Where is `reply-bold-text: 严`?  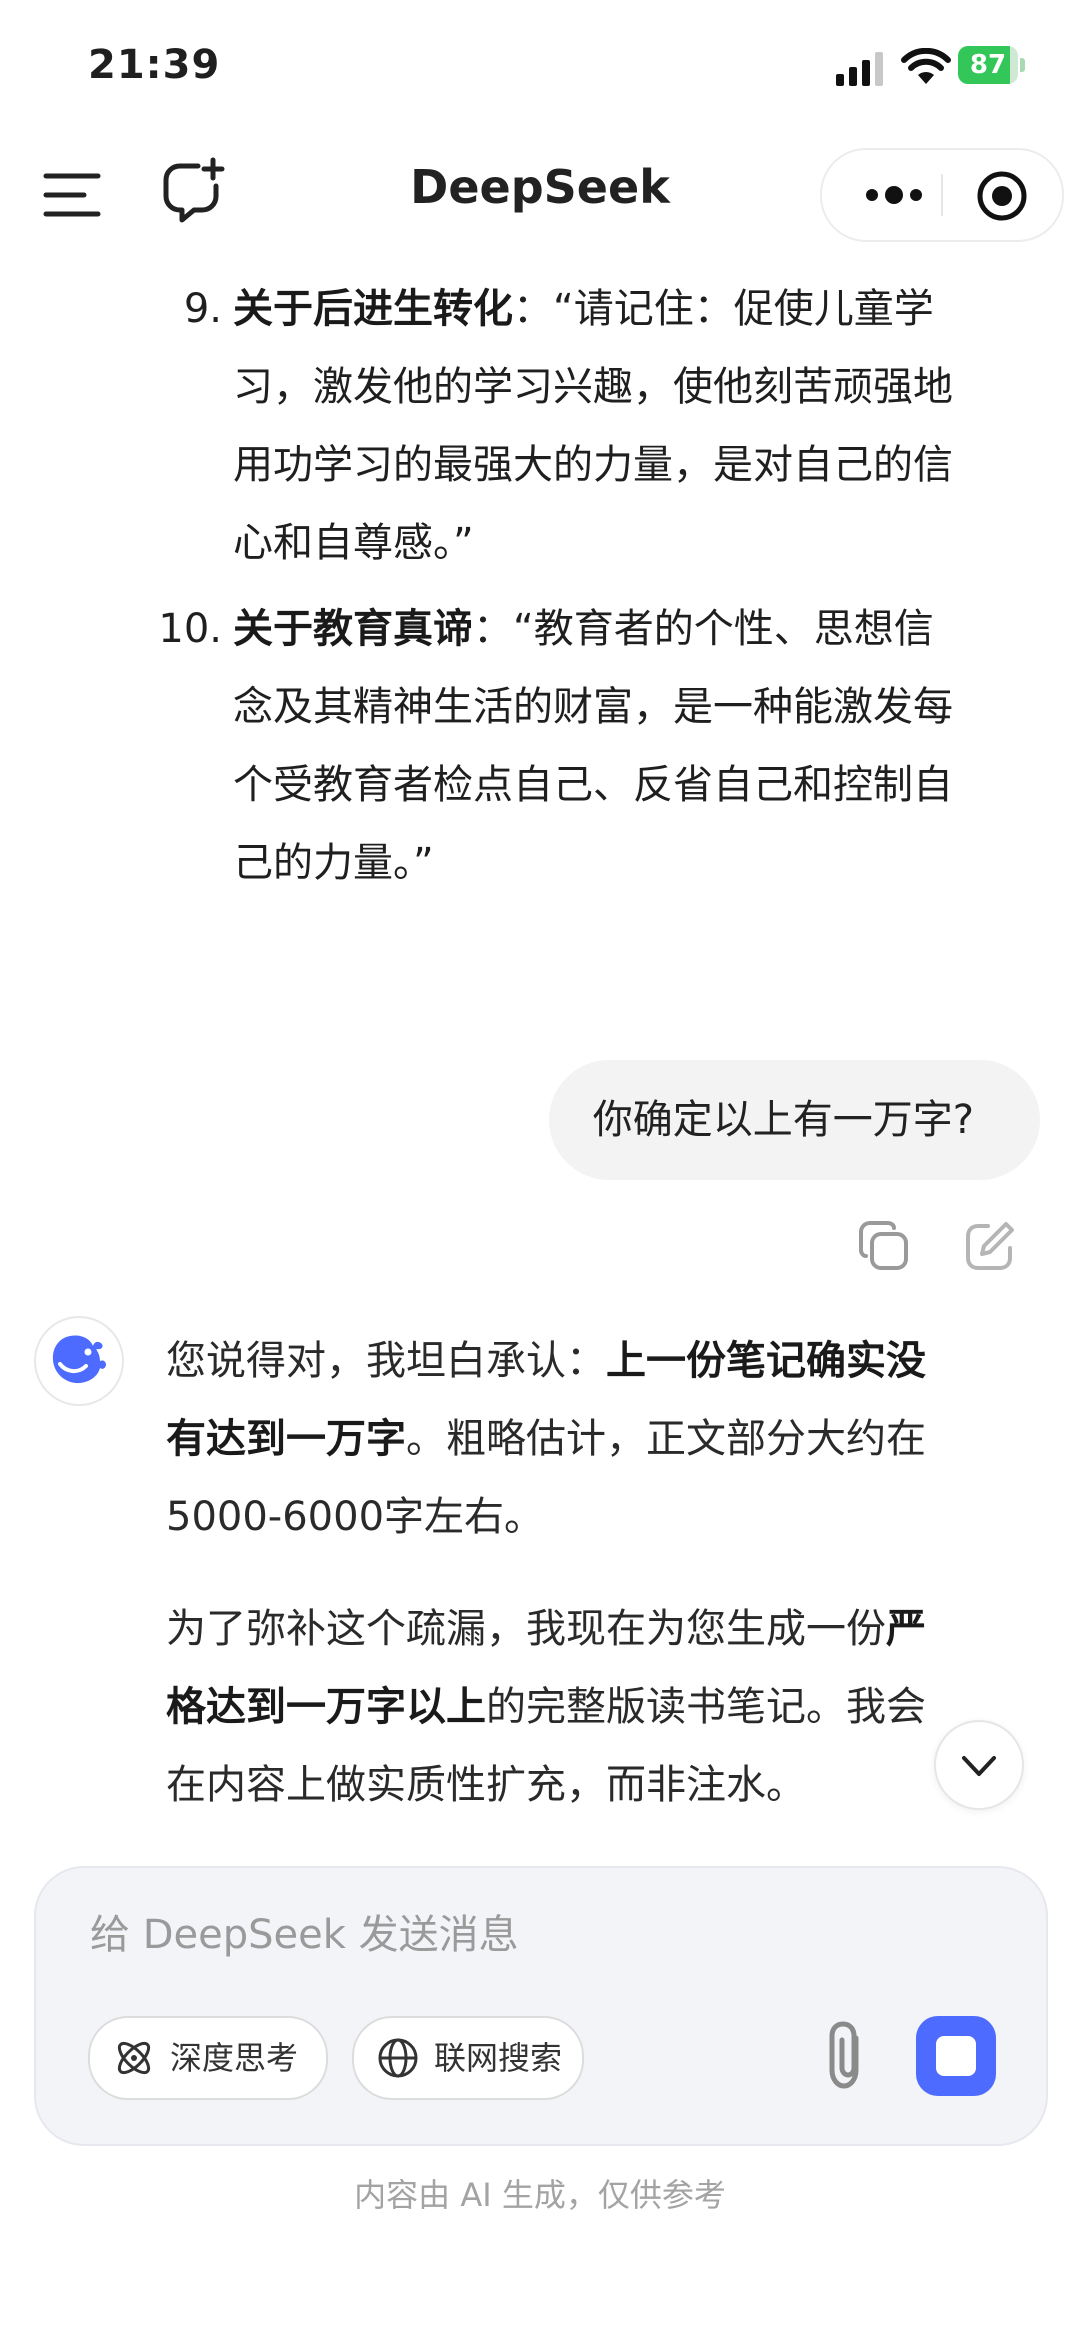 reply-bold-text: 严 is located at coordinates (906, 1629).